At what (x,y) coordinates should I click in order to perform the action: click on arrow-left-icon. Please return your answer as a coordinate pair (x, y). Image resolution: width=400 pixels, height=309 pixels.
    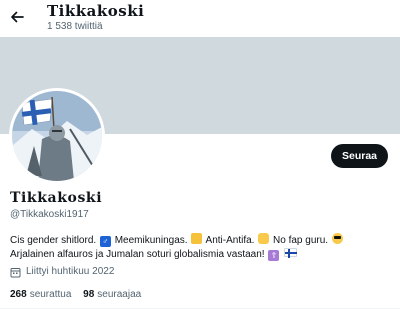
    Looking at the image, I should click on (17, 17).